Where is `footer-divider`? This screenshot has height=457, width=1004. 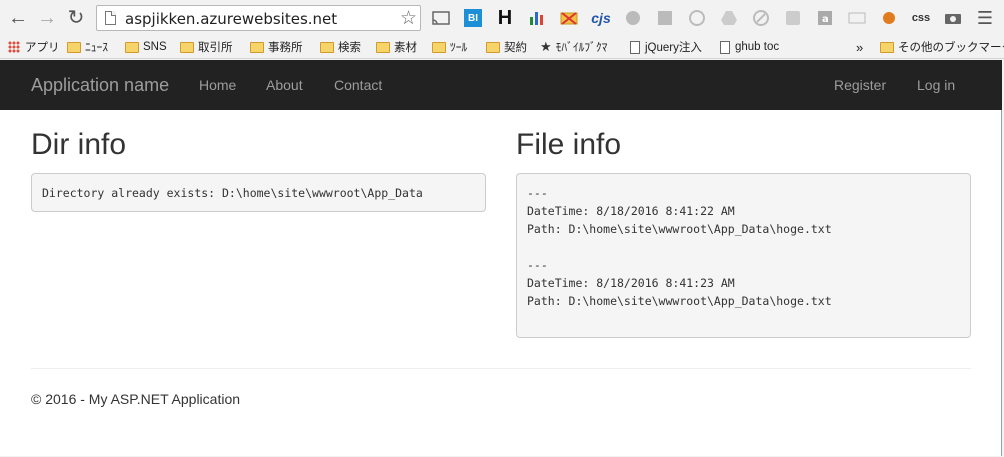 footer-divider is located at coordinates (501, 368).